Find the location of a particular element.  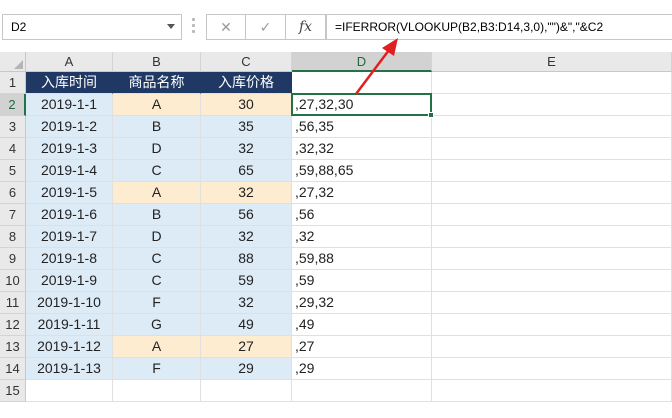

cell-b8: D is located at coordinates (157, 237).